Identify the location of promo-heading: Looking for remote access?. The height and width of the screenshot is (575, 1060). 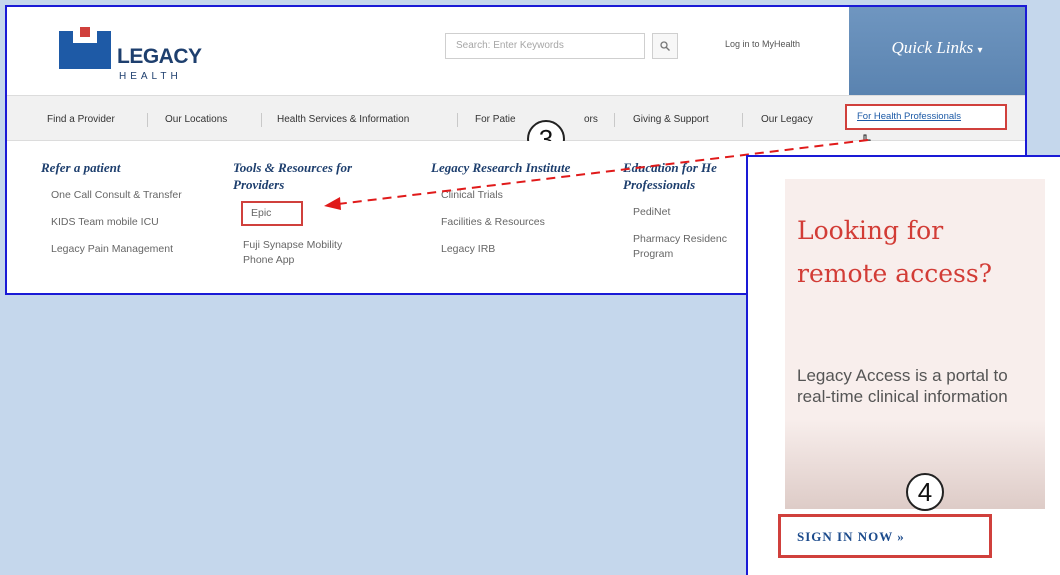
(895, 252).